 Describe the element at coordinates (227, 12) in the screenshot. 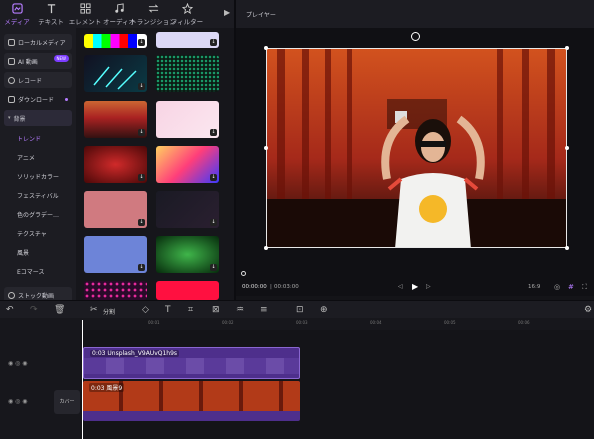

I see `tabs-scroll-right-icon: ▶` at that location.